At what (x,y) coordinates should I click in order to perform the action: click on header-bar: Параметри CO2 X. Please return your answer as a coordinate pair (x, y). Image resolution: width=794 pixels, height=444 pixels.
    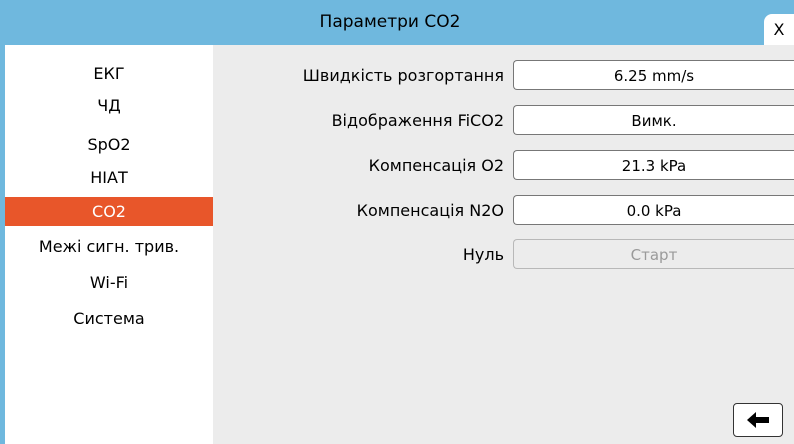
    Looking at the image, I should click on (397, 22).